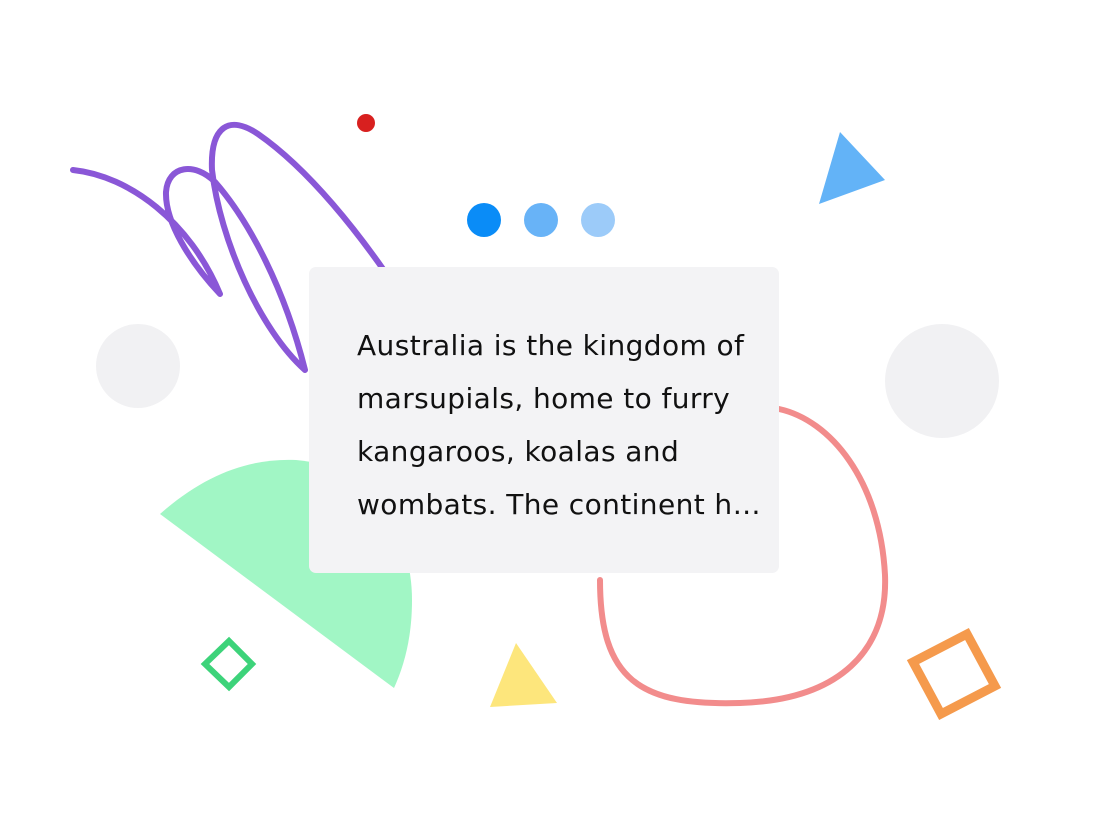 The height and width of the screenshot is (840, 1104). What do you see at coordinates (138, 366) in the screenshot?
I see `grey-circle-left-decoration` at bounding box center [138, 366].